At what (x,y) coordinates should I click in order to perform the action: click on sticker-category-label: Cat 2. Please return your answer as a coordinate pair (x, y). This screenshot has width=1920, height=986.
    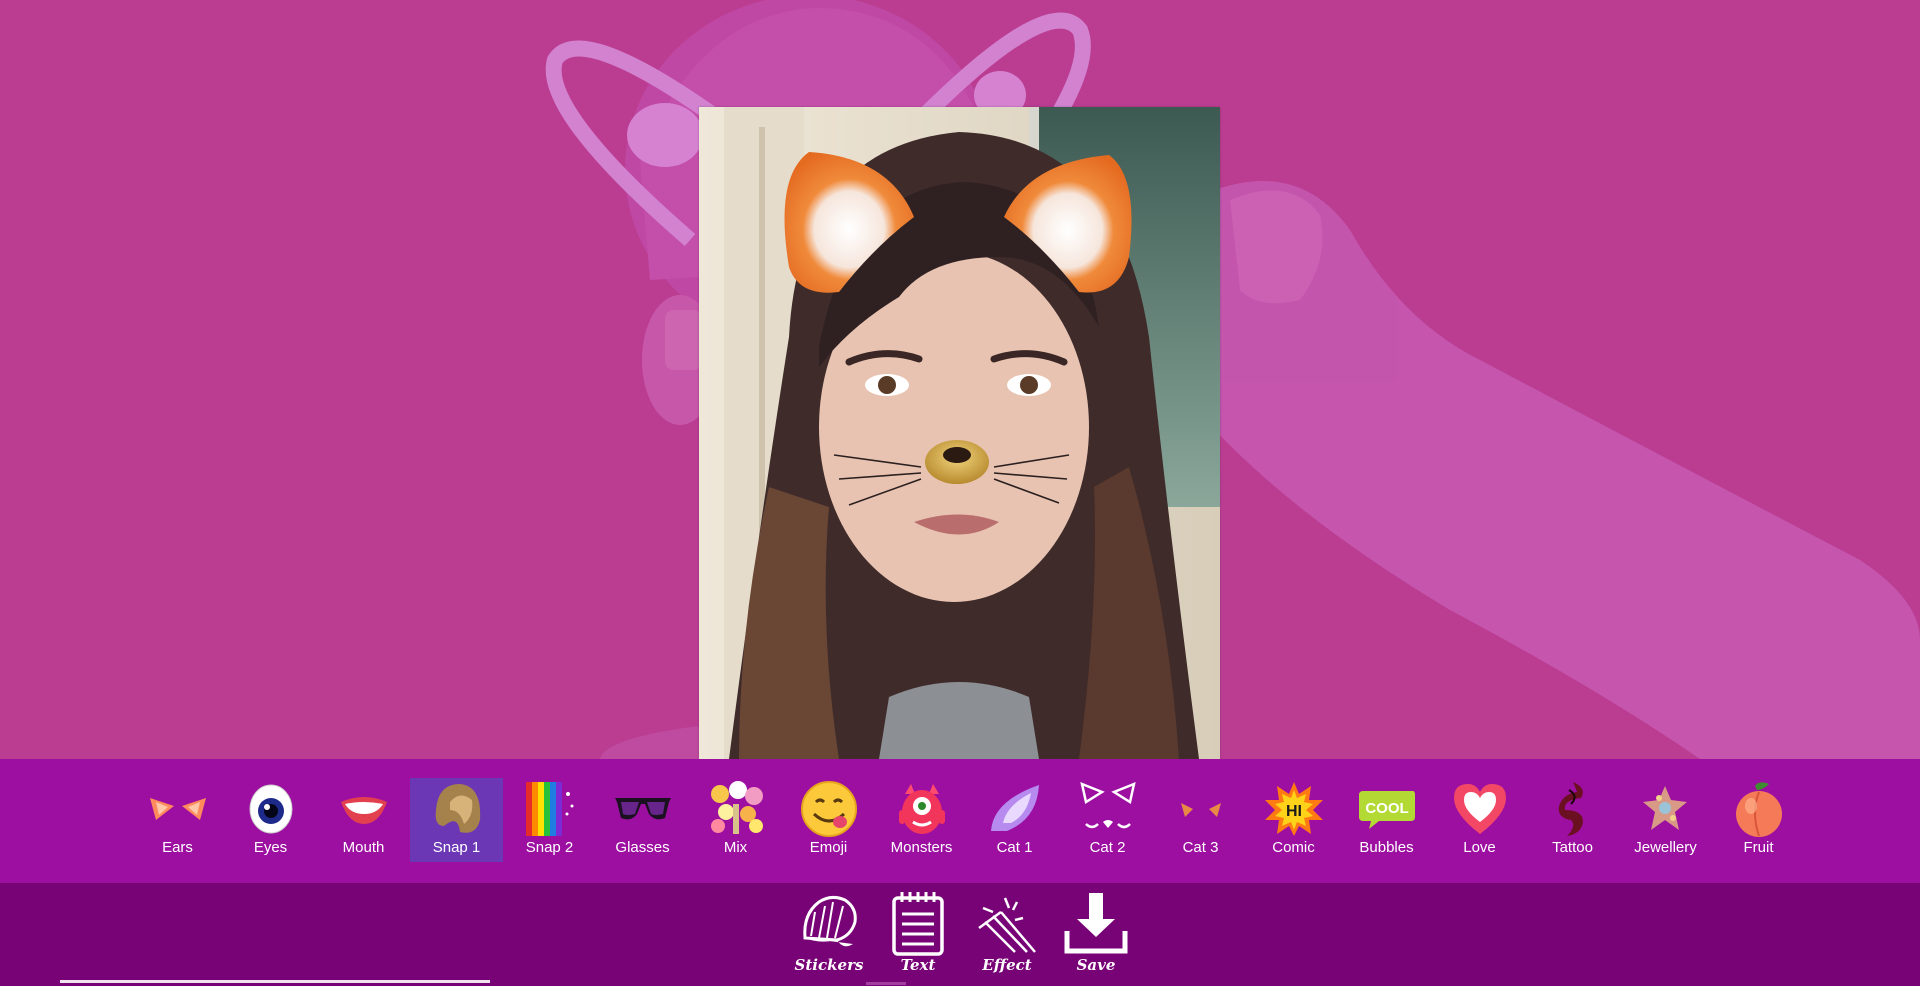
    Looking at the image, I should click on (1107, 847).